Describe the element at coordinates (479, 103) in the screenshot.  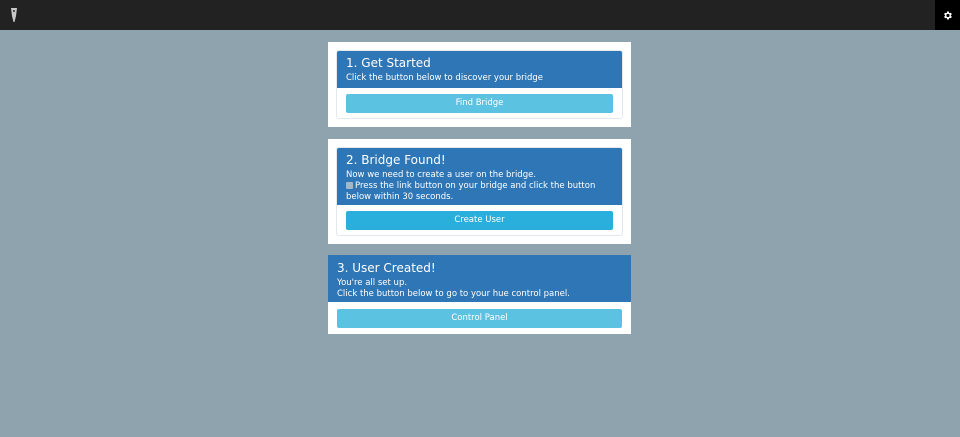
I see `find-bridge-button: Find Bridge` at that location.